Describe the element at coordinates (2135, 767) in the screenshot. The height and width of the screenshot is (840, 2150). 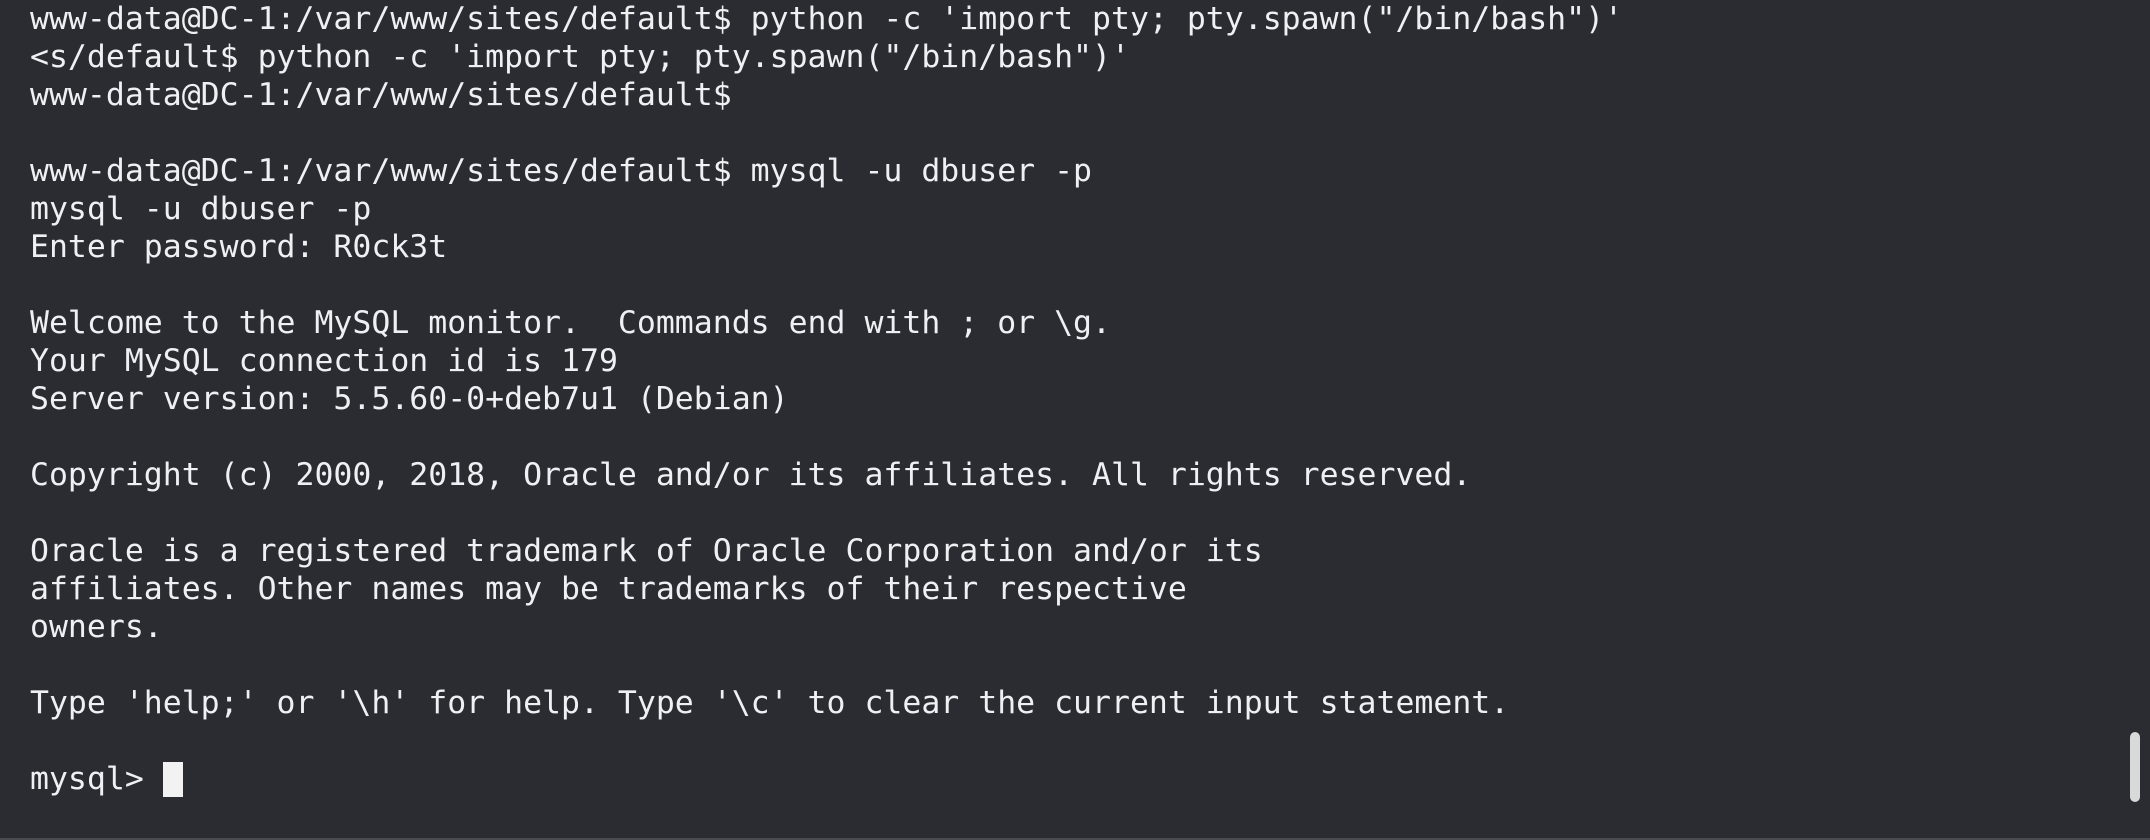
I see `scrollbar-thumb` at that location.